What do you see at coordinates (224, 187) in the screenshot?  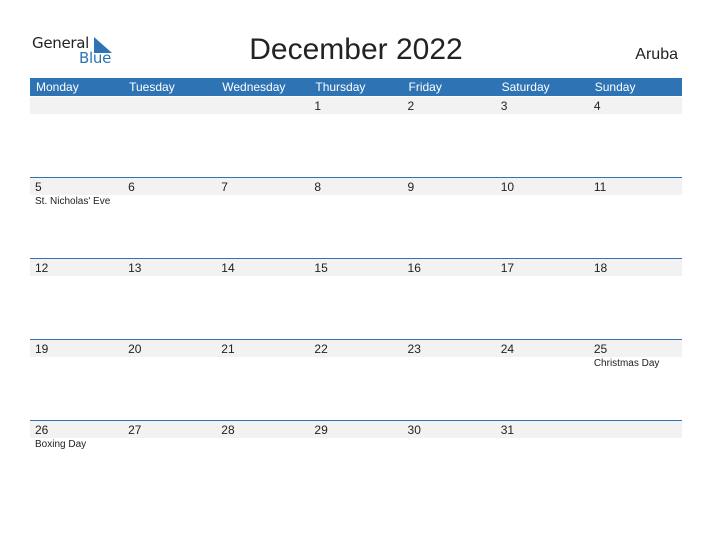 I see `day-number: 7` at bounding box center [224, 187].